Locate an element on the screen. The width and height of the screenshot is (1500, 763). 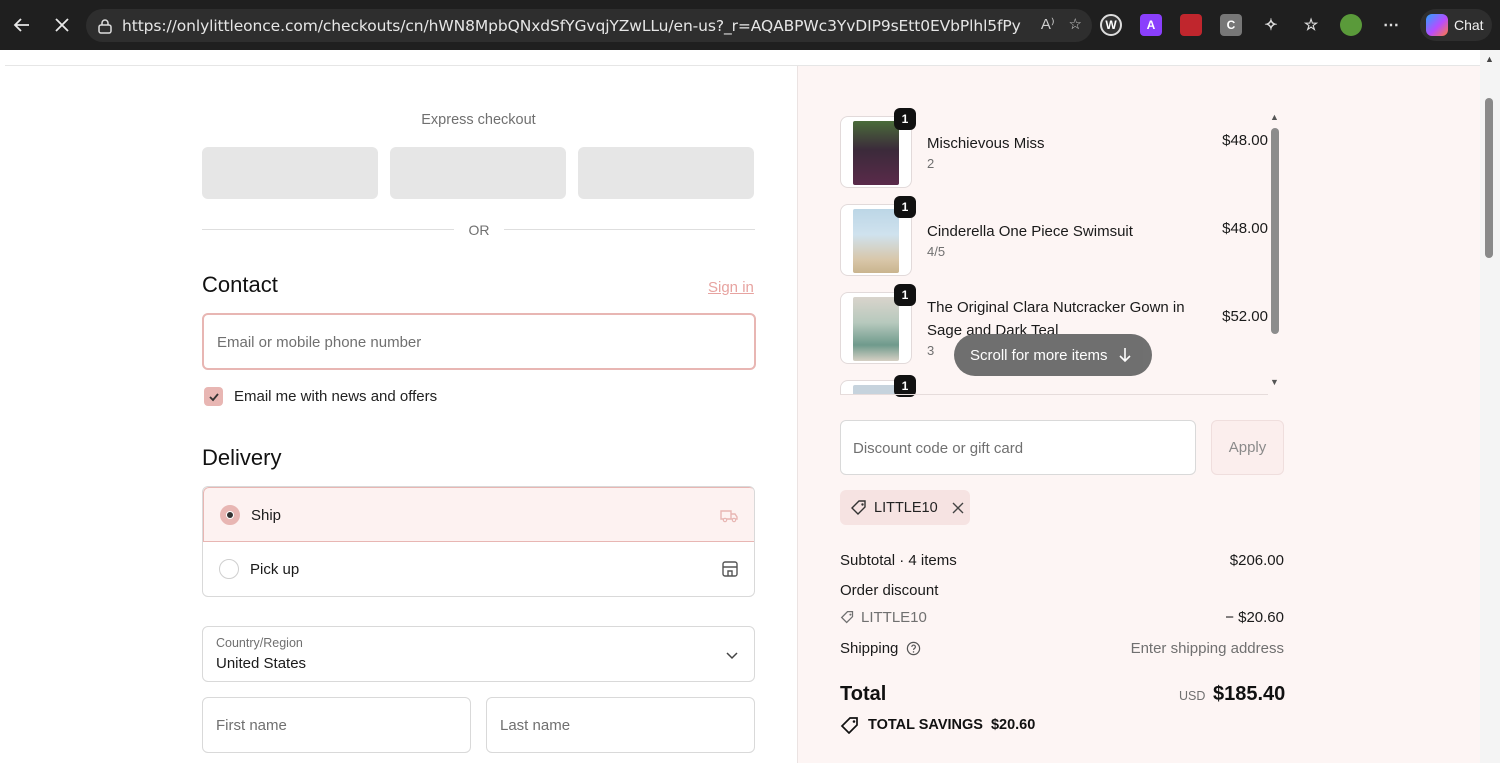
chat-label: Chat is located at coordinates (1469, 25).